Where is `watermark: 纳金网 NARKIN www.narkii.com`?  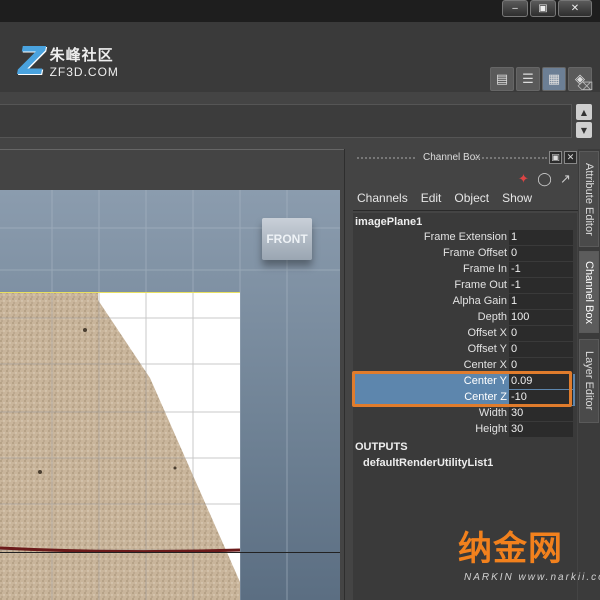
watermark: 纳金网 NARKIN www.narkii.com is located at coordinates (529, 556).